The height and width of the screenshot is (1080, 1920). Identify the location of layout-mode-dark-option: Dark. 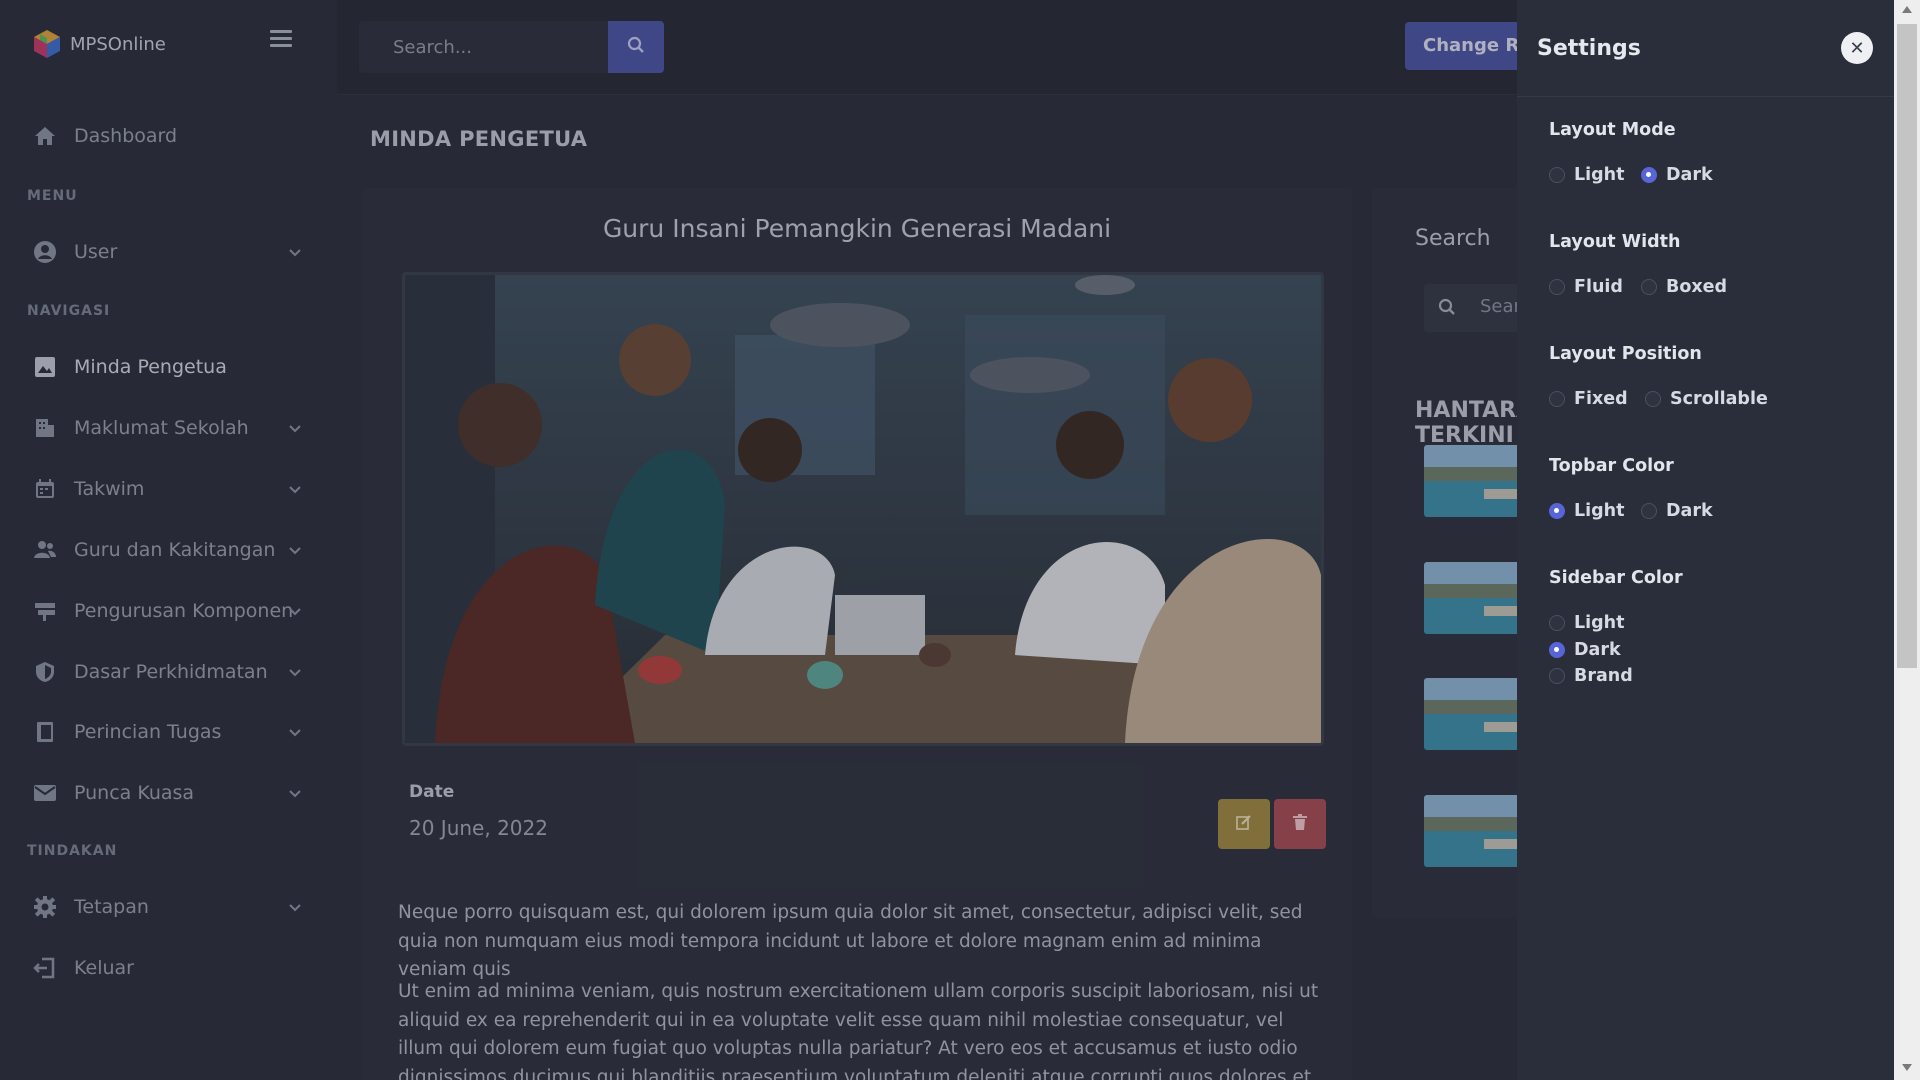
(1677, 175).